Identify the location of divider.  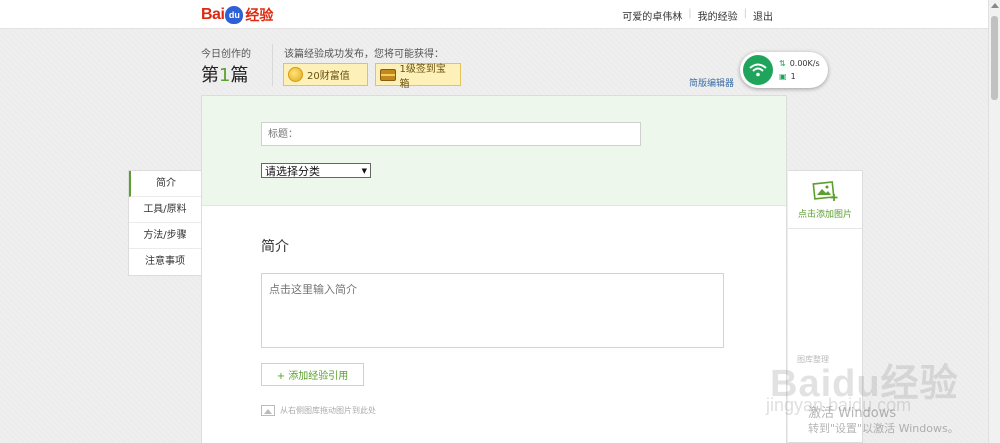
(272, 65).